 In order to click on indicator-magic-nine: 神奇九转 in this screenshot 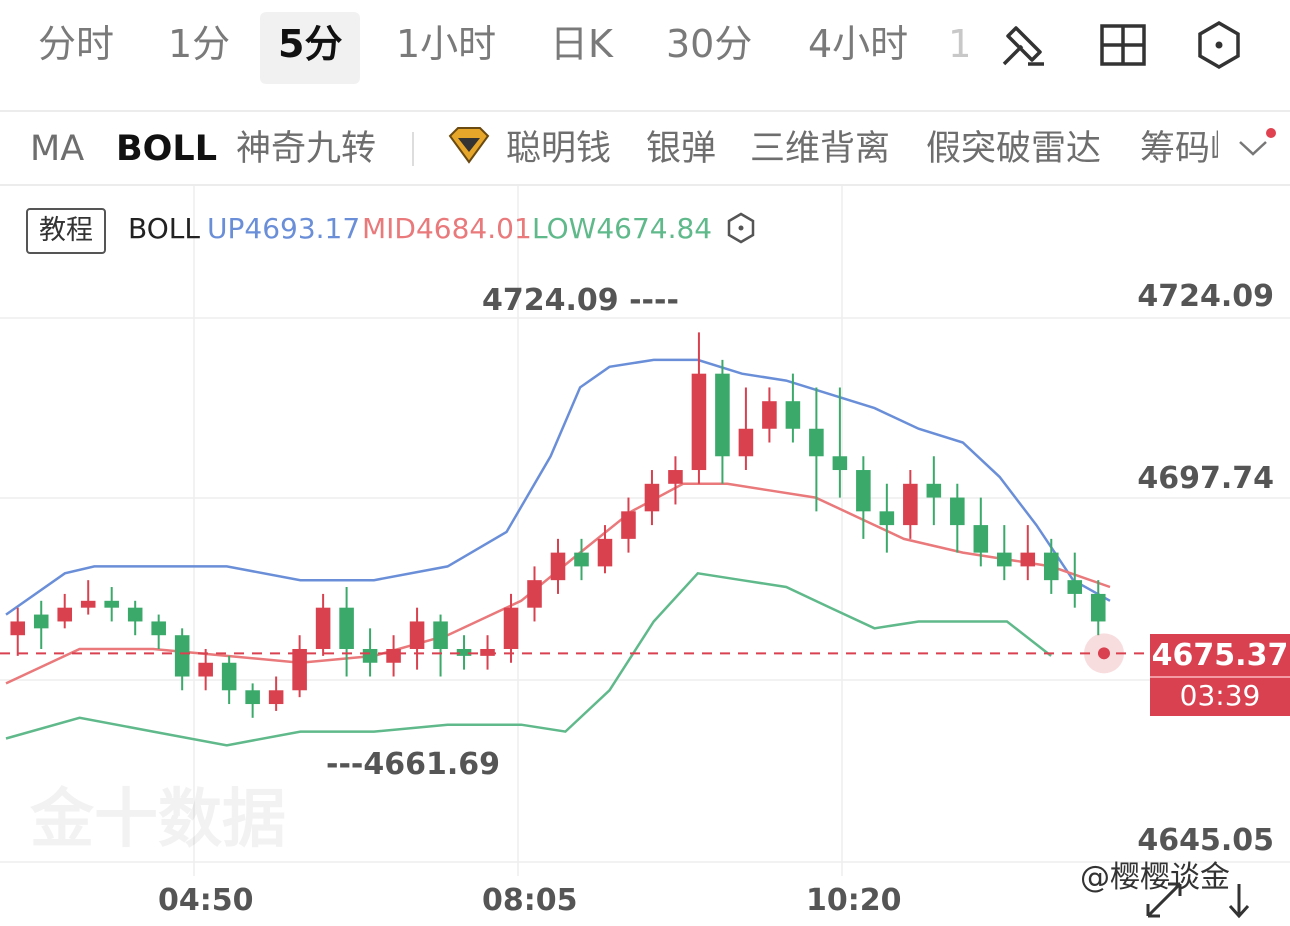, I will do `click(306, 149)`.